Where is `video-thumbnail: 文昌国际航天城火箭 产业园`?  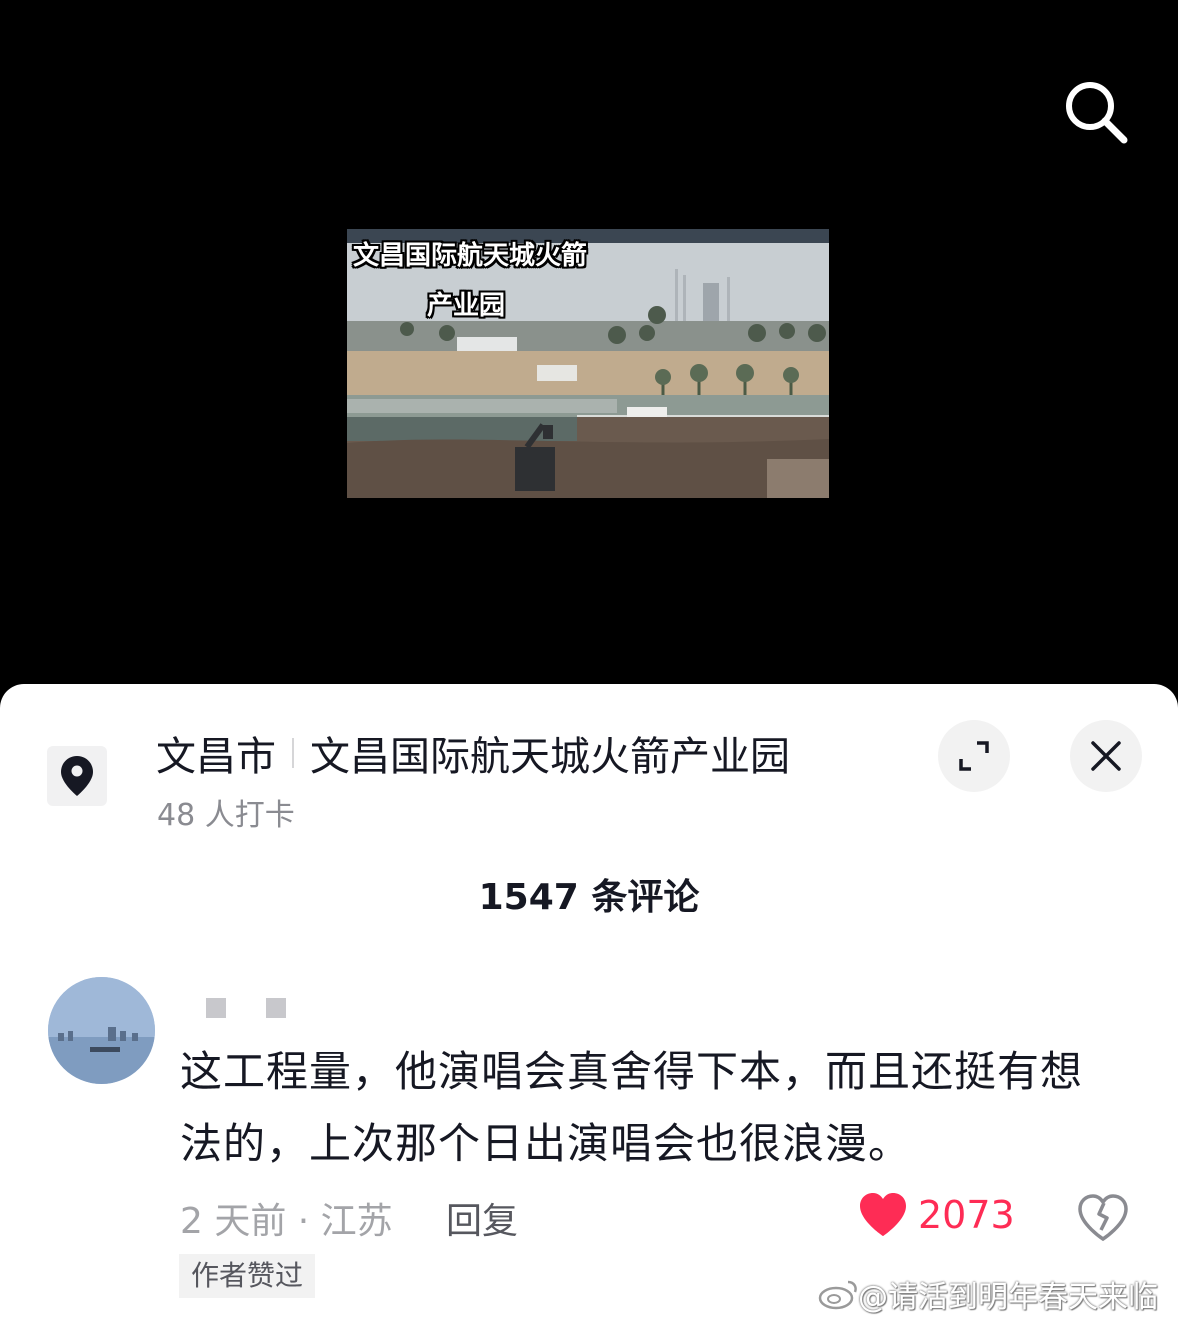
video-thumbnail: 文昌国际航天城火箭 产业园 is located at coordinates (588, 363).